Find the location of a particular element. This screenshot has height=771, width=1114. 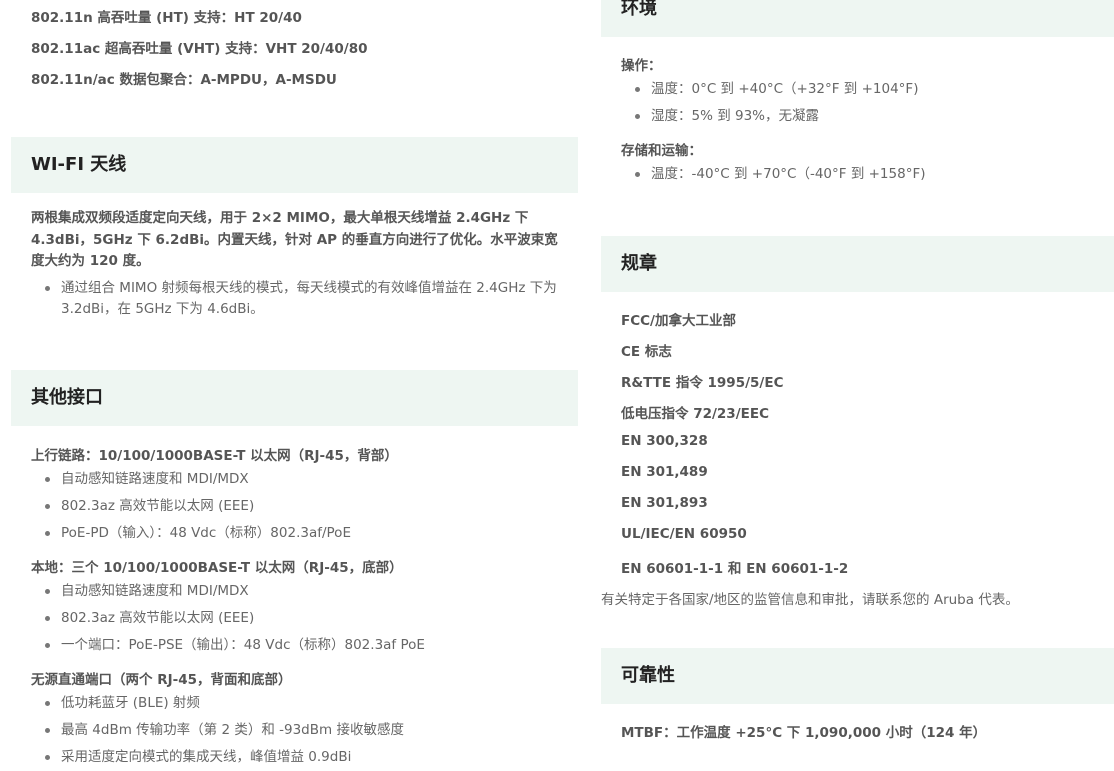

reg-item: UL/IEC/EN 60950 is located at coordinates (684, 534).